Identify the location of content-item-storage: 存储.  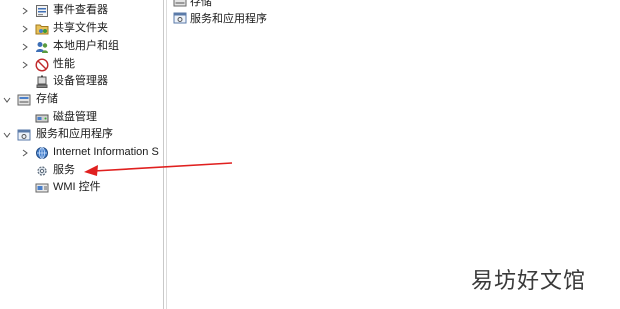
(192, 4).